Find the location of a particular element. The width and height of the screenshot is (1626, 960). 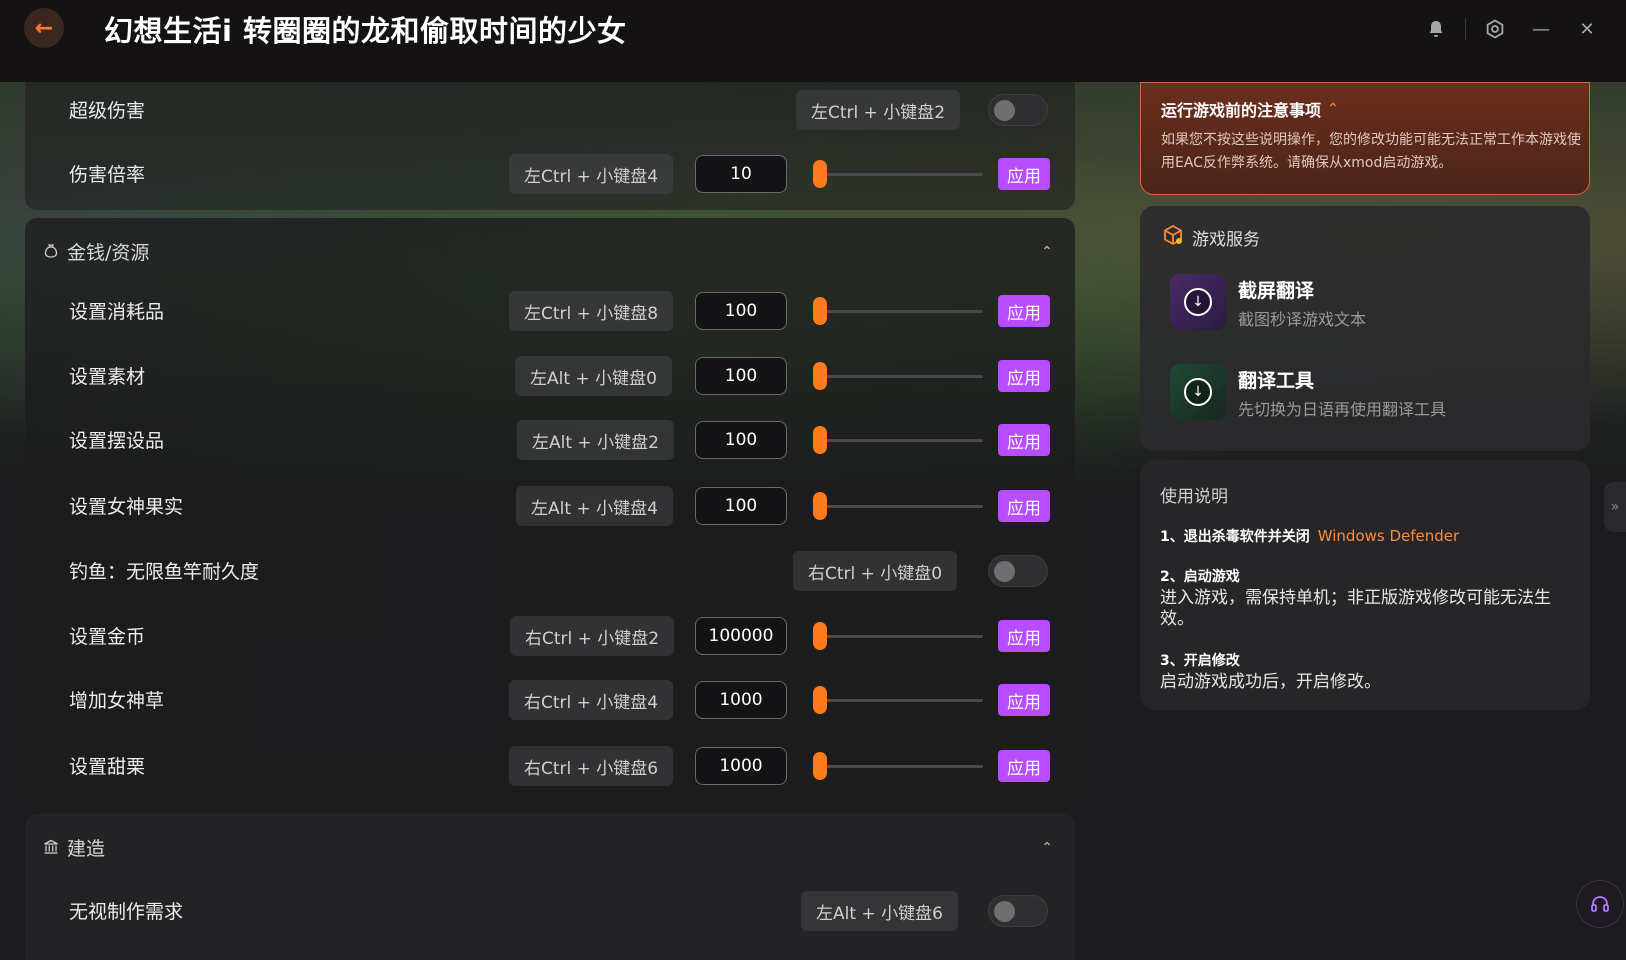

service-title: 截屏翻译 is located at coordinates (1276, 291).